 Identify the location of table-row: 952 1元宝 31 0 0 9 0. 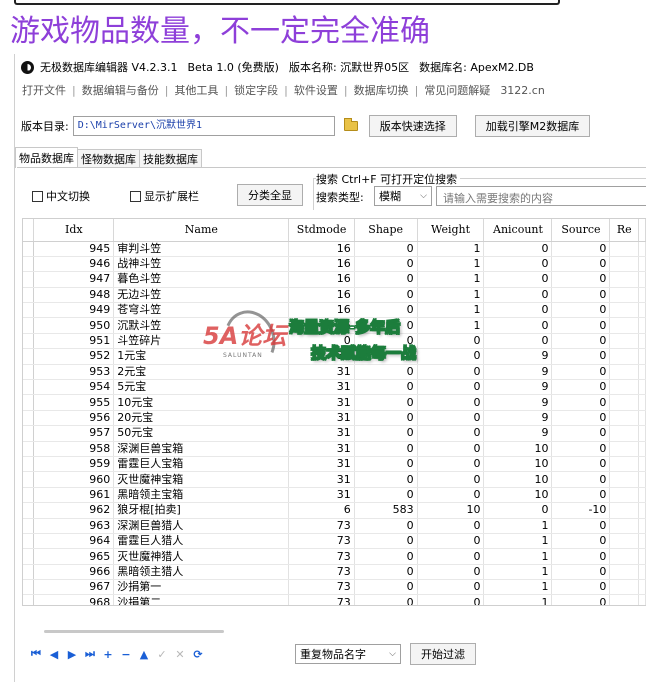
(334, 356).